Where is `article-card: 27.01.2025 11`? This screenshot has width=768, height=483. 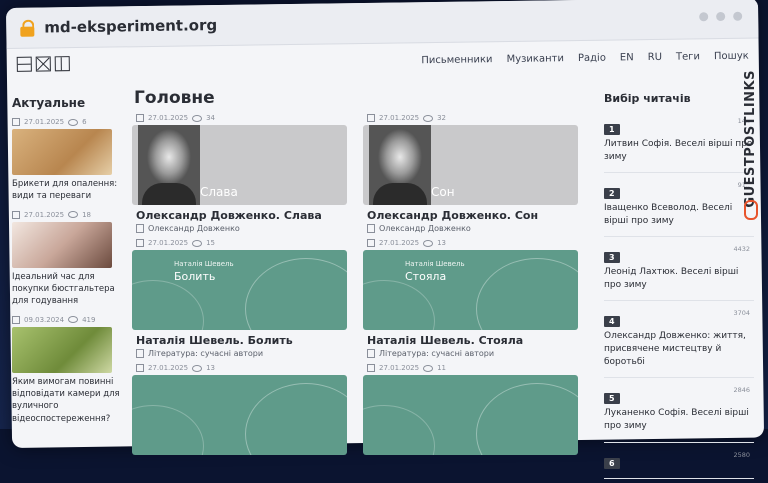 article-card: 27.01.2025 11 is located at coordinates (470, 409).